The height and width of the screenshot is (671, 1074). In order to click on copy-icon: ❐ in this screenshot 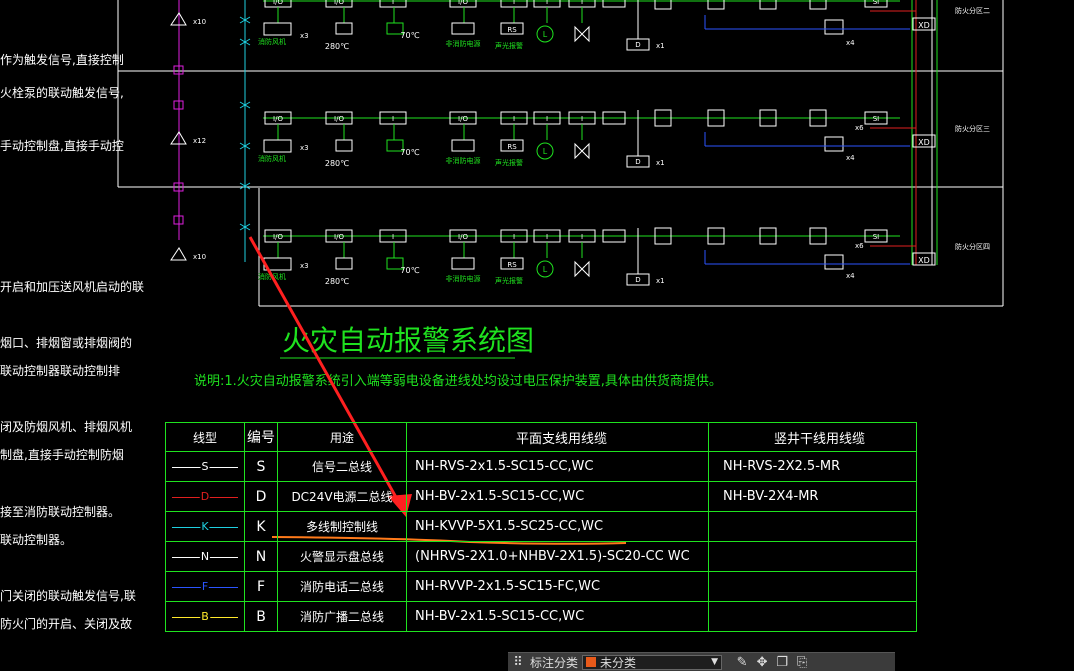, I will do `click(782, 662)`.